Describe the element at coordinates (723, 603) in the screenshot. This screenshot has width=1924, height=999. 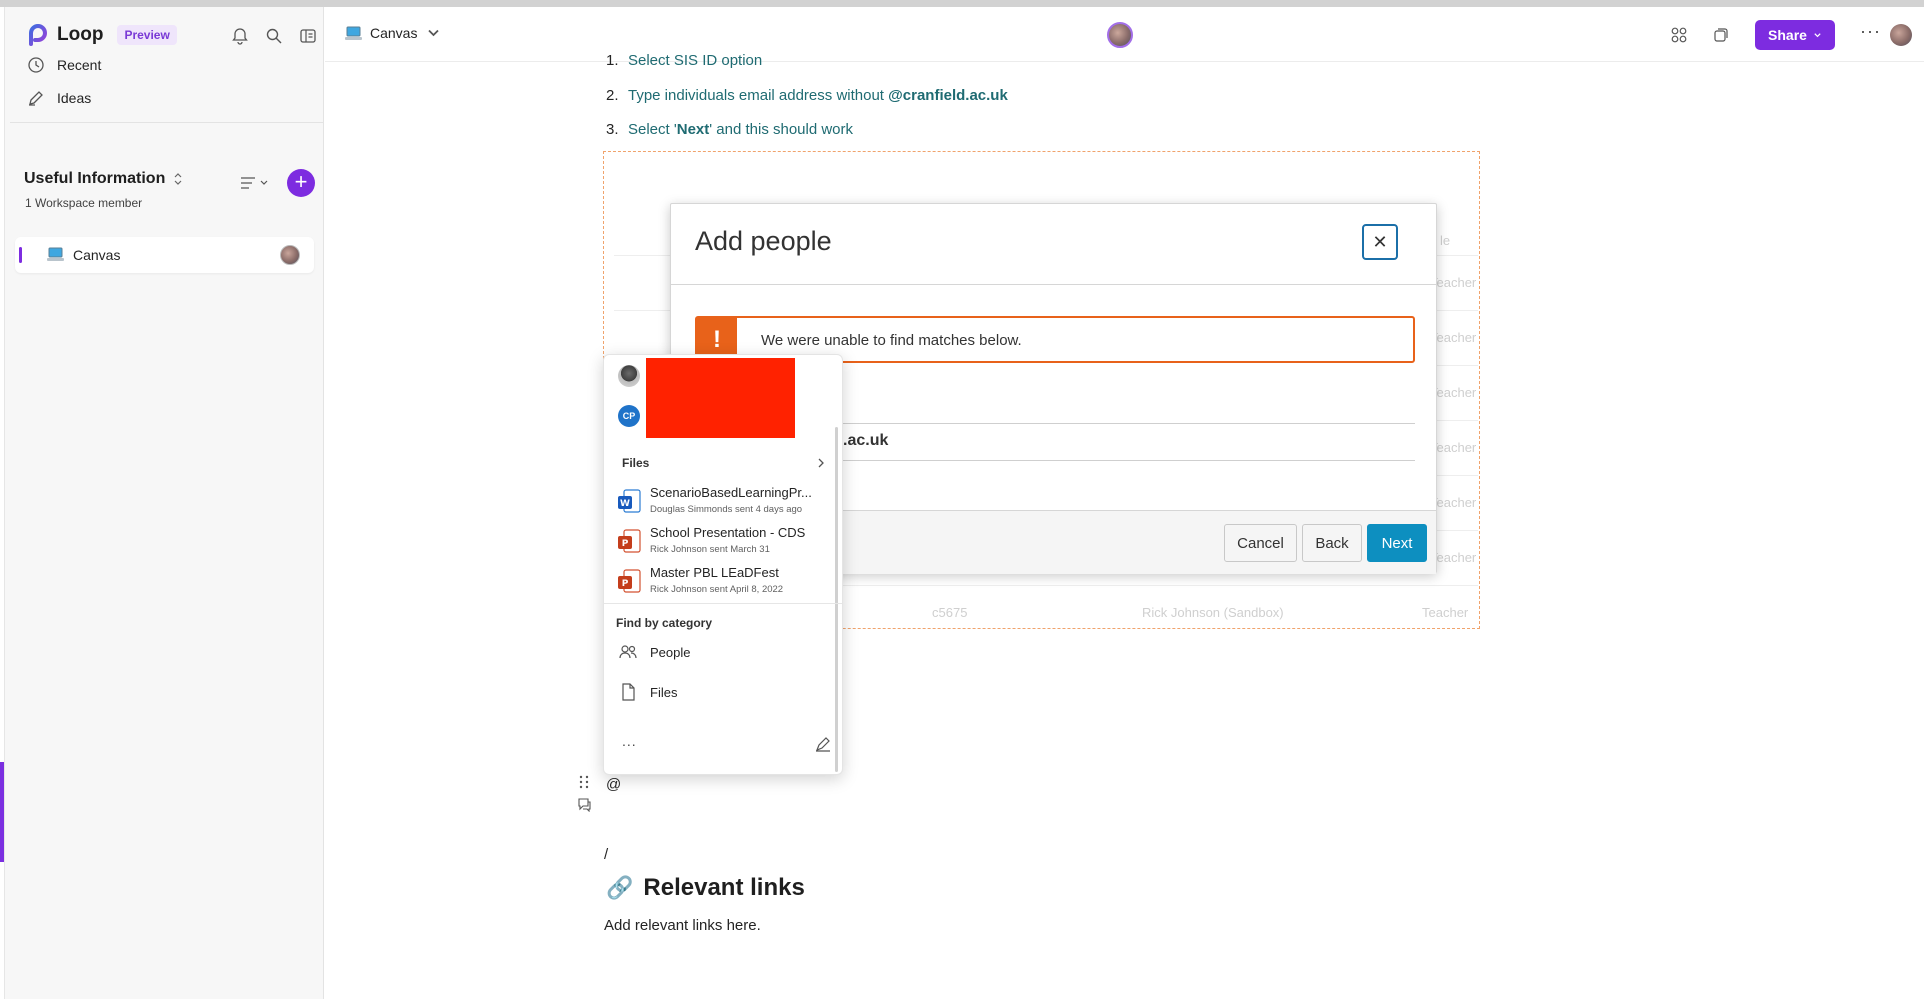
I see `popup-divider` at that location.